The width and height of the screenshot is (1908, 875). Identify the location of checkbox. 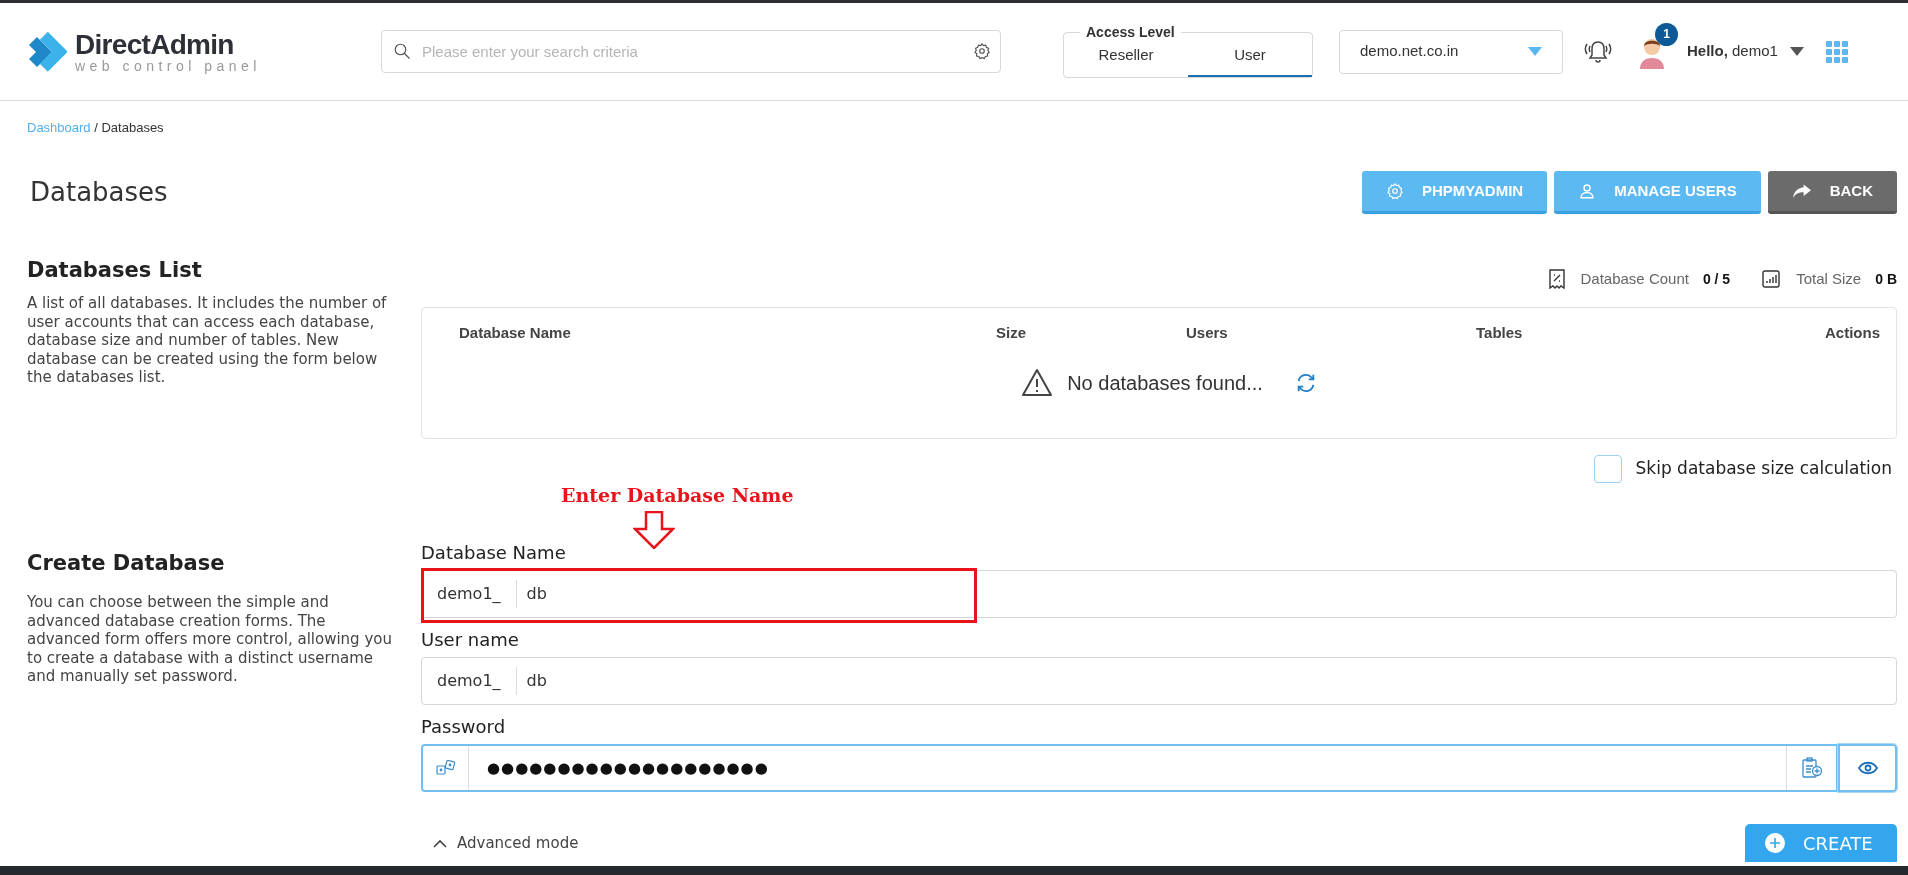
(1607, 469).